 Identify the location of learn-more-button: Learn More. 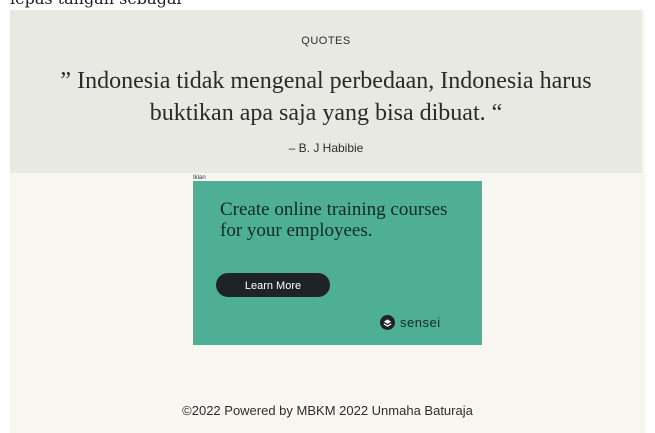
(273, 285).